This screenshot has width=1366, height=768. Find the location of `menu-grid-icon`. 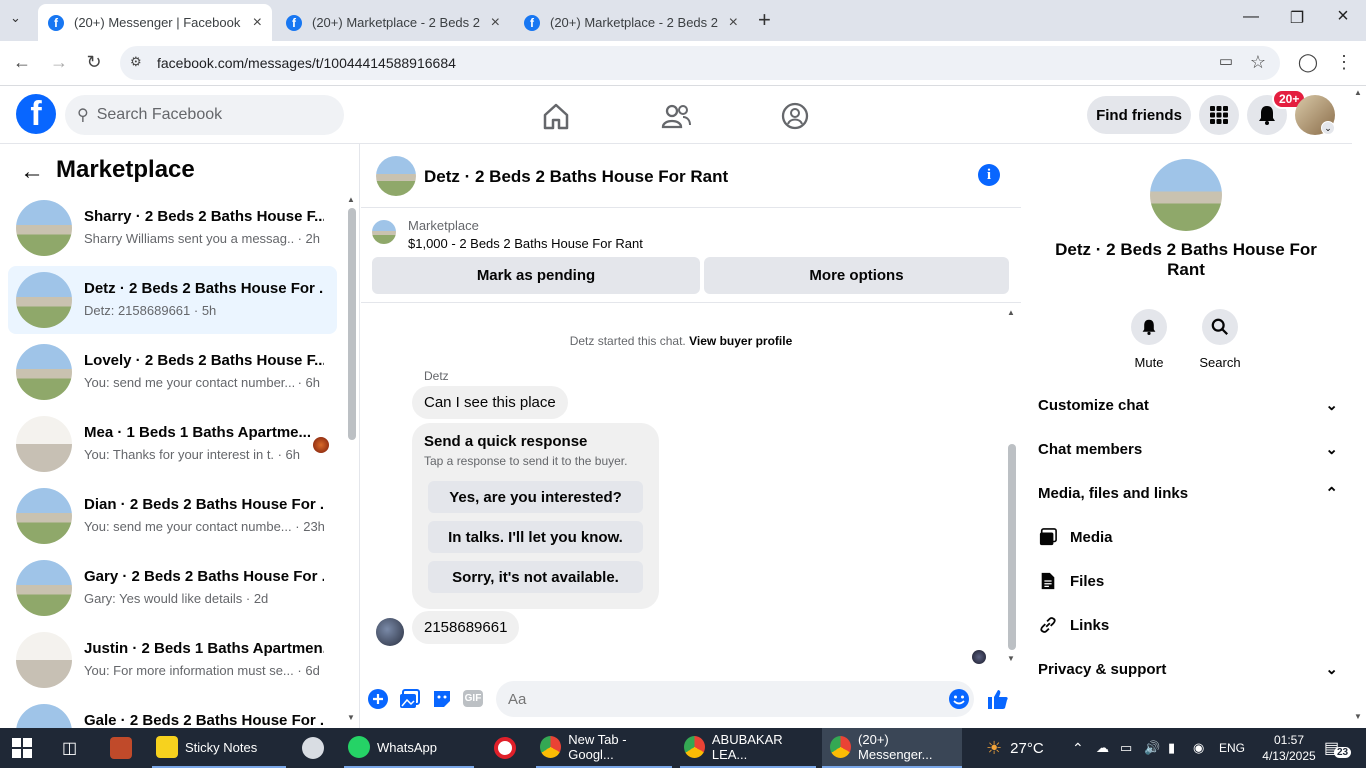

menu-grid-icon is located at coordinates (1219, 115).